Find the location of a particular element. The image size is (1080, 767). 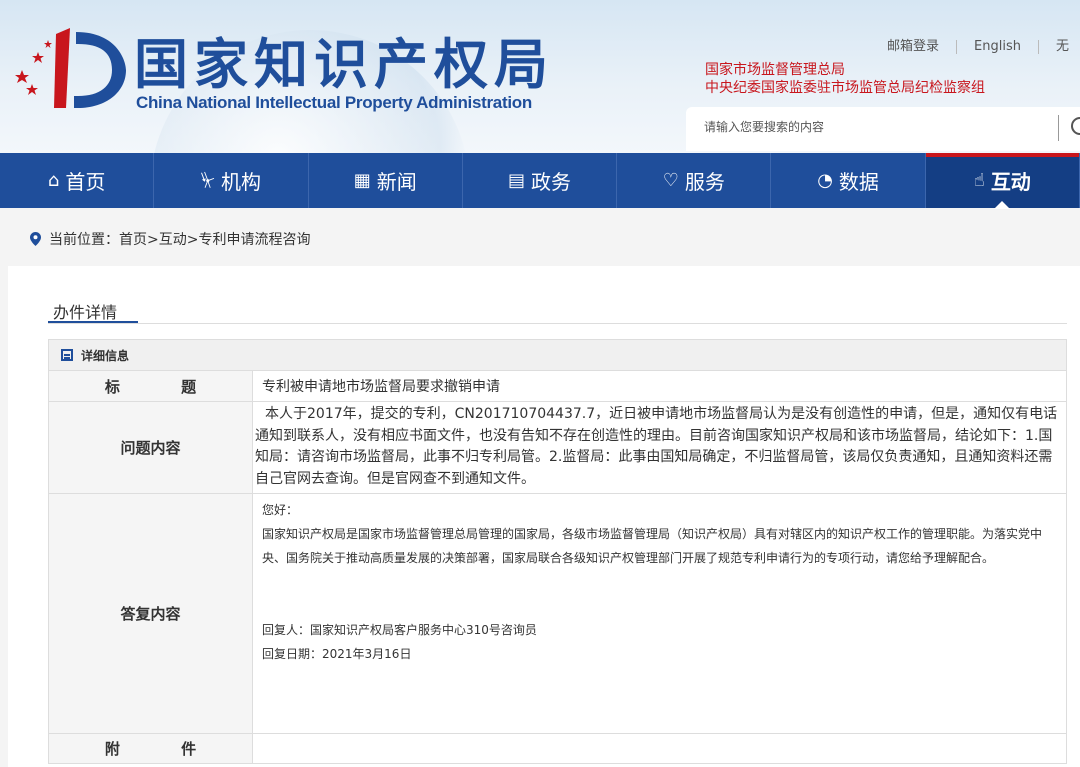

main-nav: ⌂ 首页 ⏧ 机构 ▦ 新闻 ▤ 政务 ♡ 服务 ◔ 数据 ☝ 互动 is located at coordinates (540, 181).